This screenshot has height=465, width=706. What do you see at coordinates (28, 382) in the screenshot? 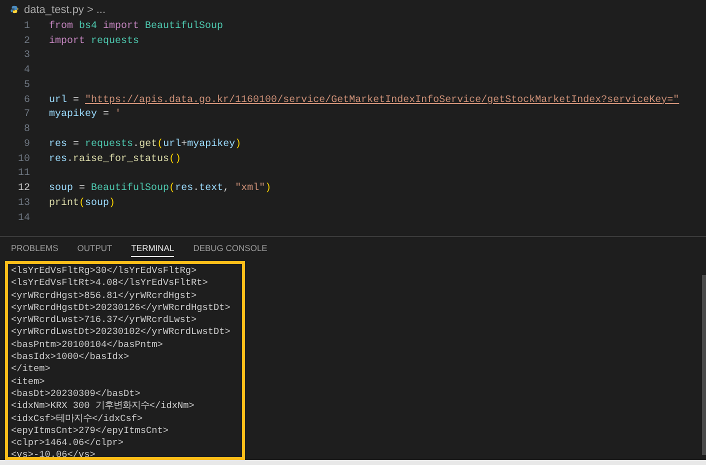
I see `terminal-line: <item>` at bounding box center [28, 382].